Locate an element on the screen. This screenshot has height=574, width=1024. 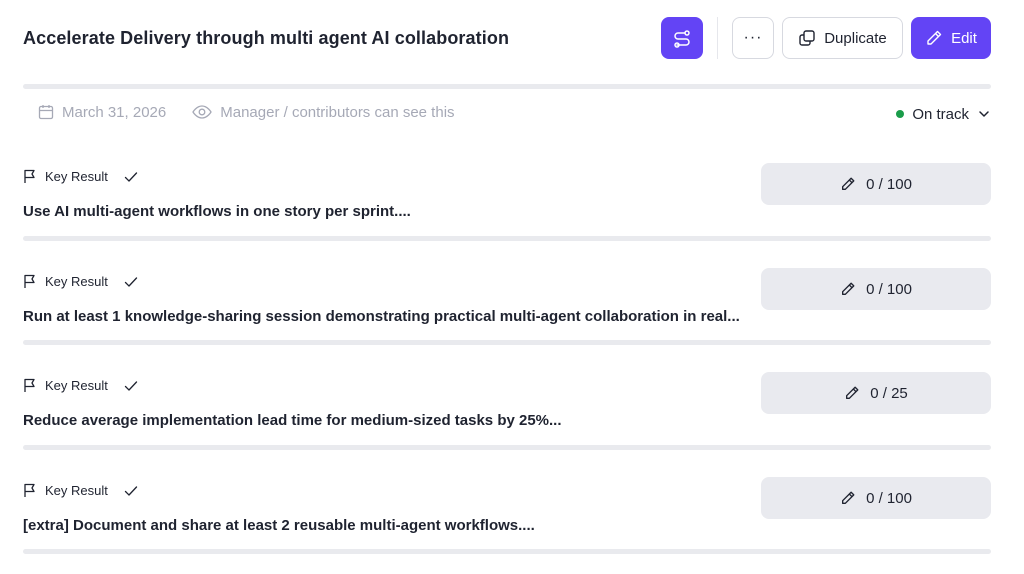
copy-icon is located at coordinates (807, 38).